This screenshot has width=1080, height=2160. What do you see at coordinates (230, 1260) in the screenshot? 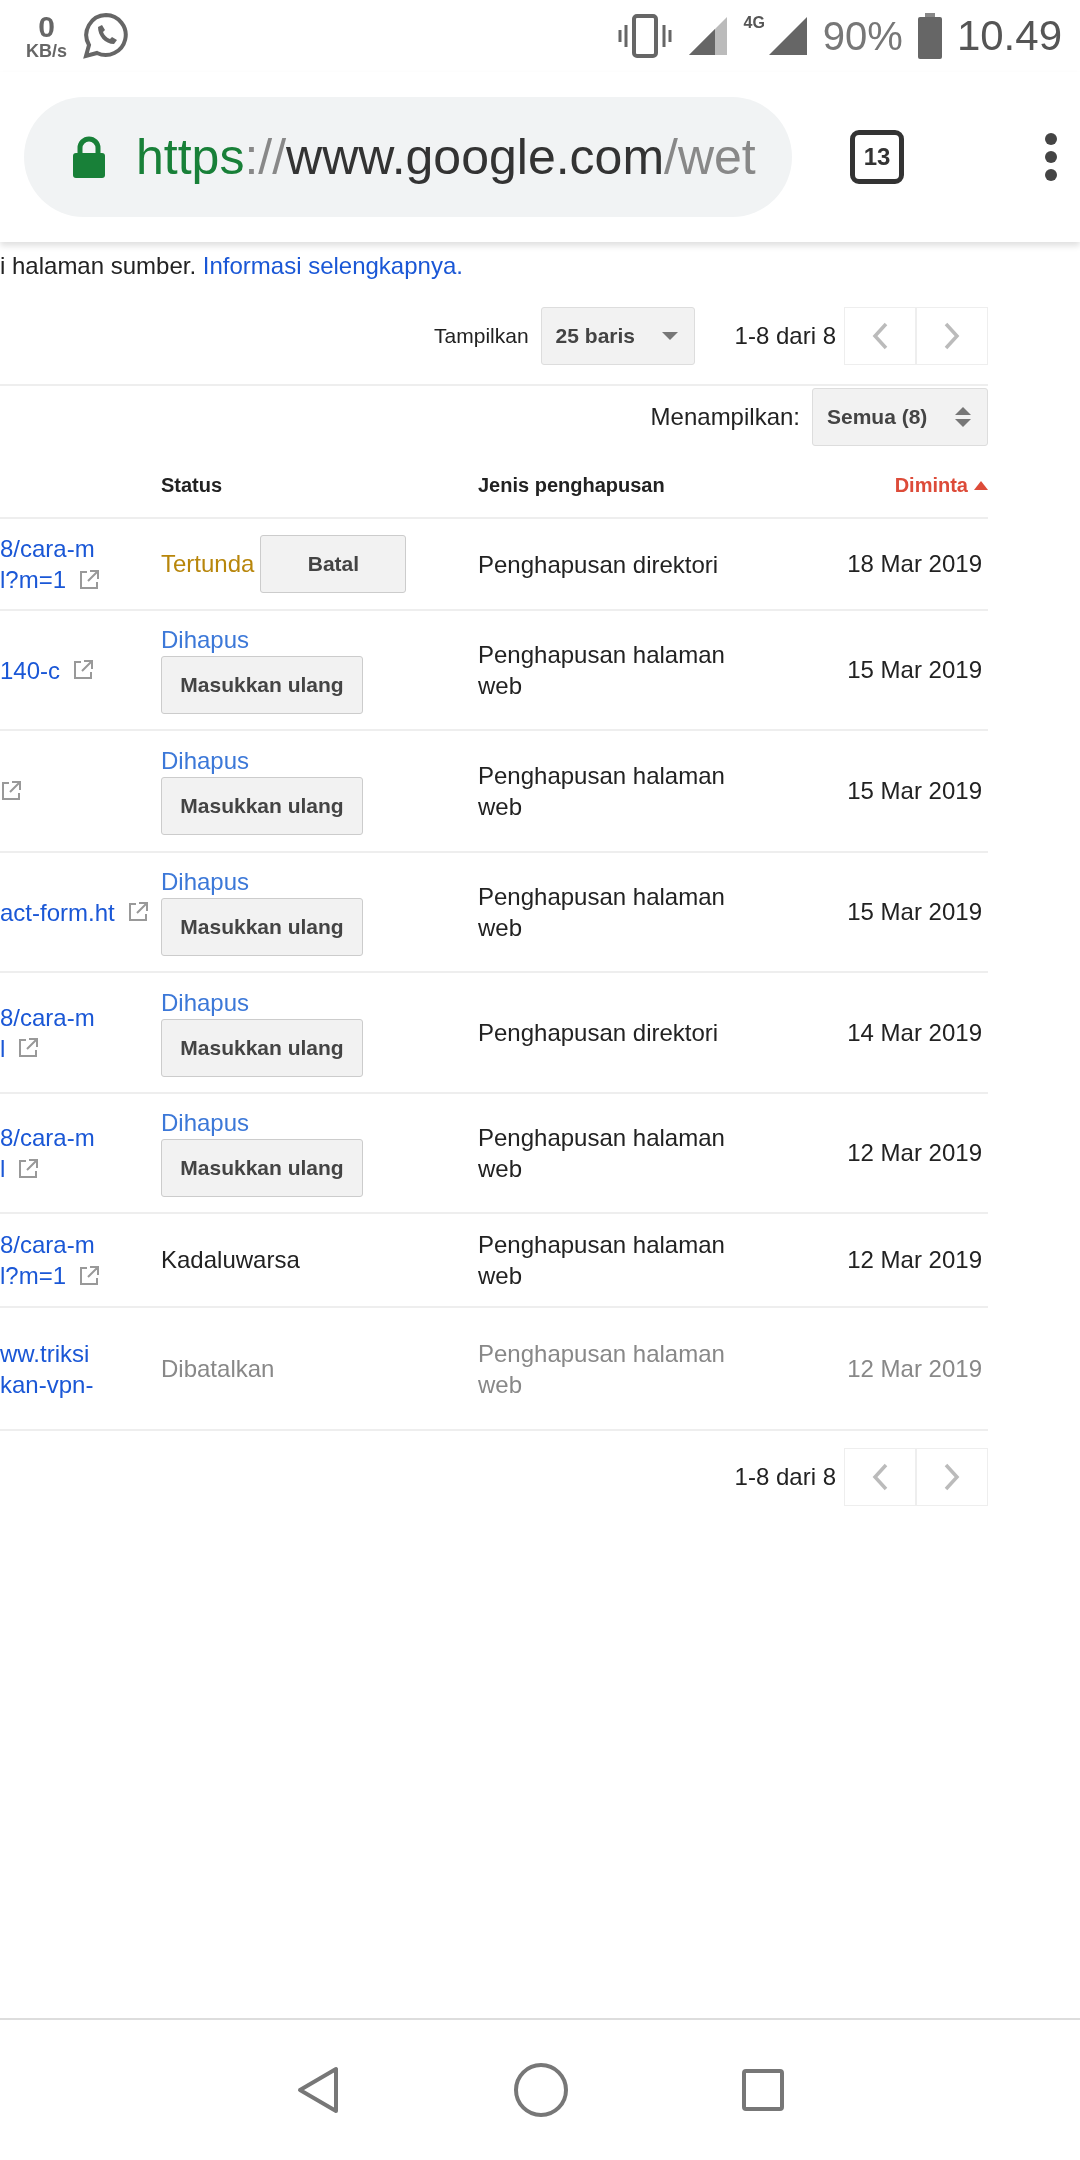
I see `status-text: Kadaluwarsa` at bounding box center [230, 1260].